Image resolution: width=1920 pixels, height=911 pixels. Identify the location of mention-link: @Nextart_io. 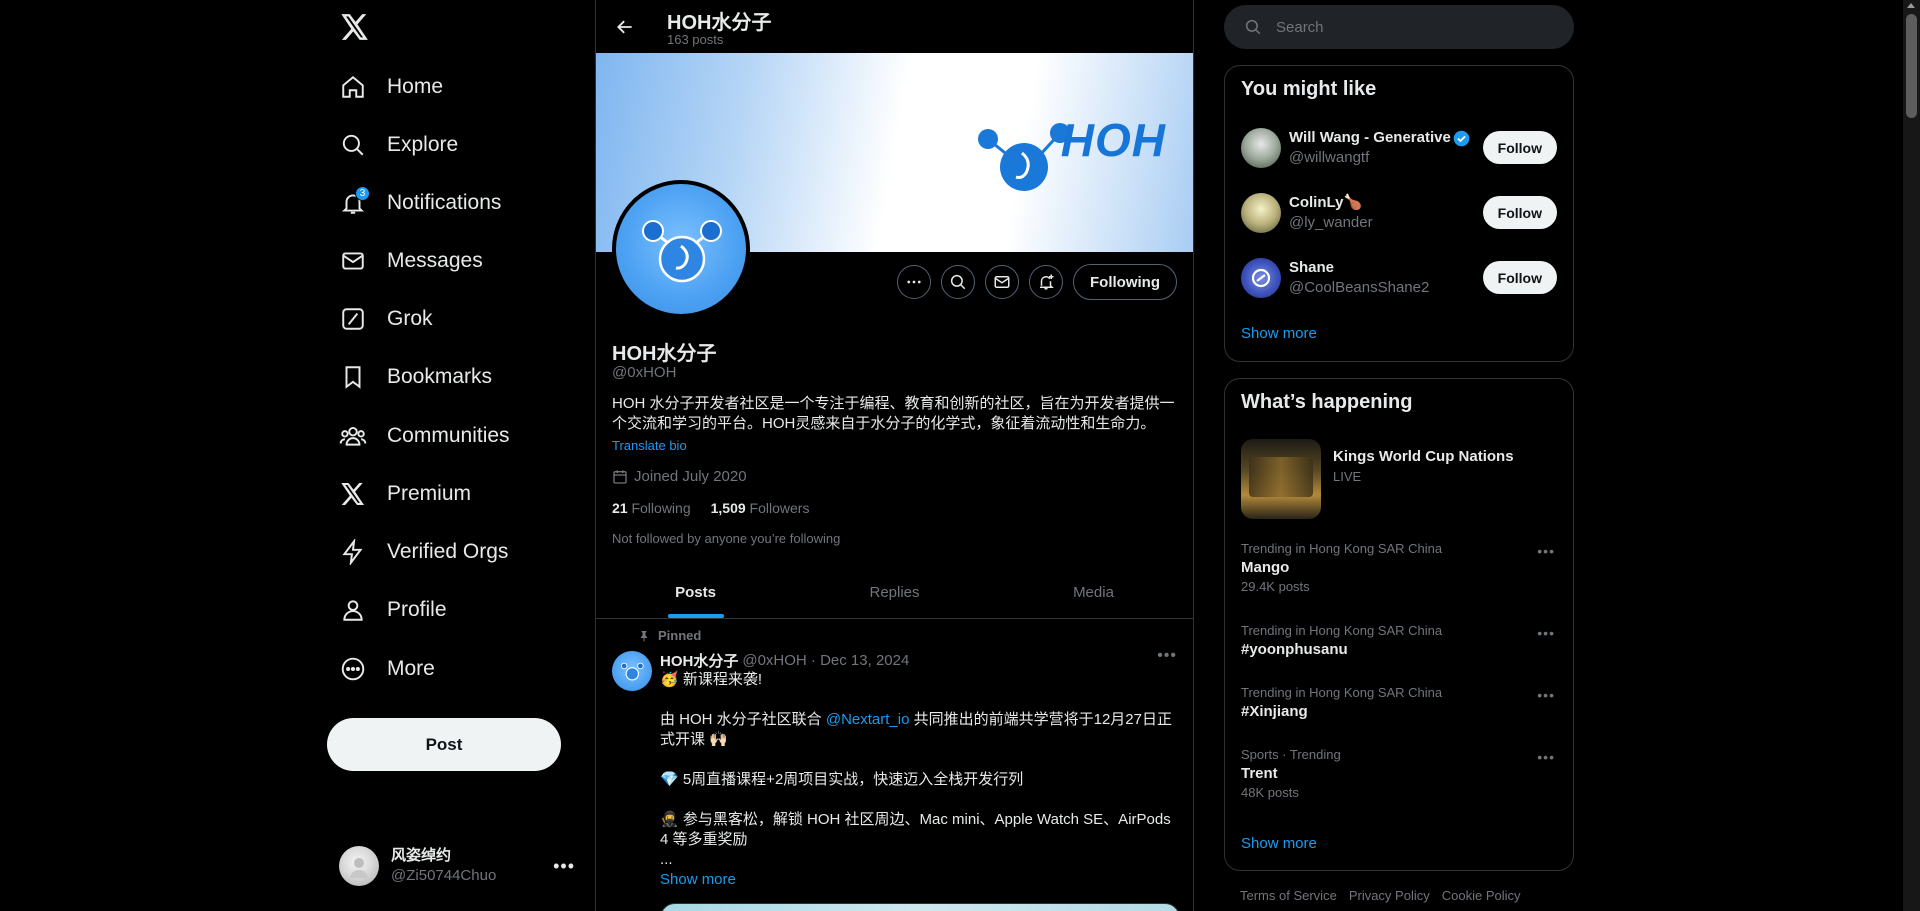
(868, 719).